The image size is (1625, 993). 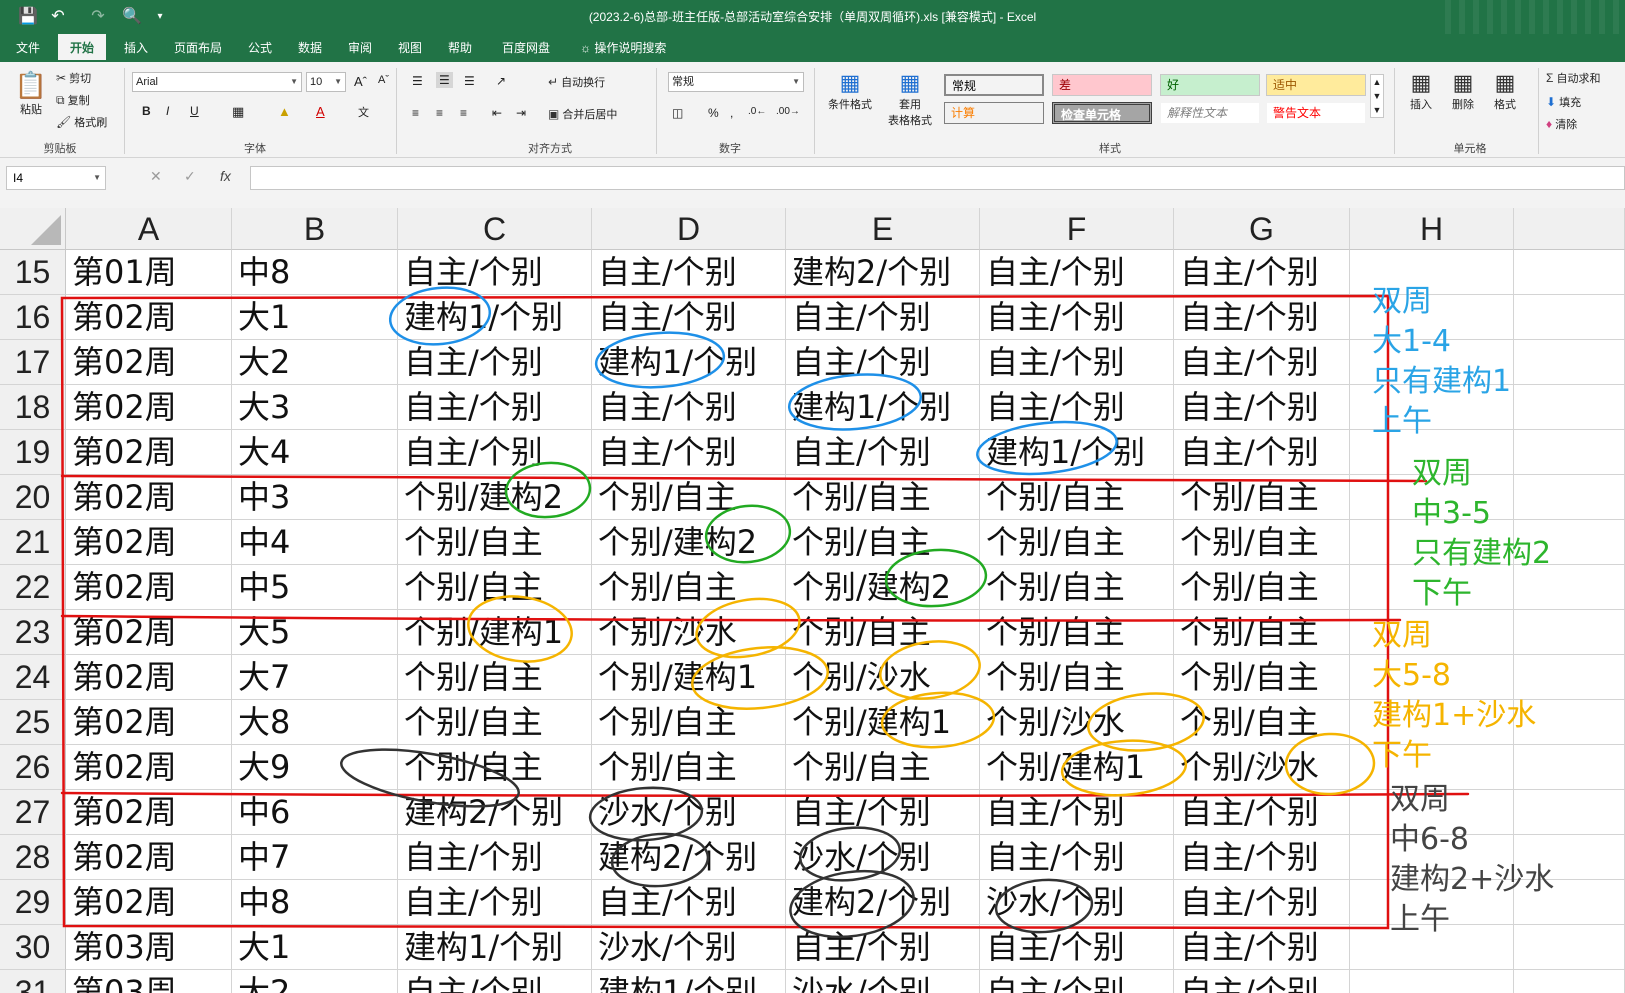 I want to click on row-header: 29, so click(x=33, y=902).